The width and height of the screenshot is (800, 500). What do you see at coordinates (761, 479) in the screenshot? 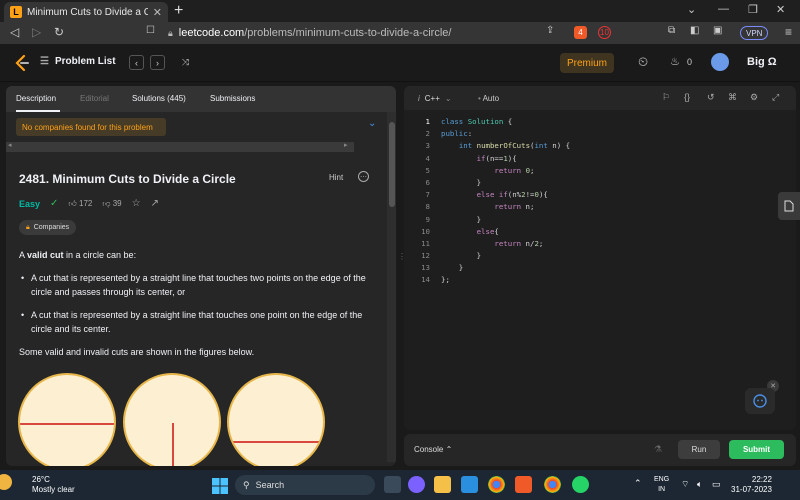
I see `time: 22:22` at bounding box center [761, 479].